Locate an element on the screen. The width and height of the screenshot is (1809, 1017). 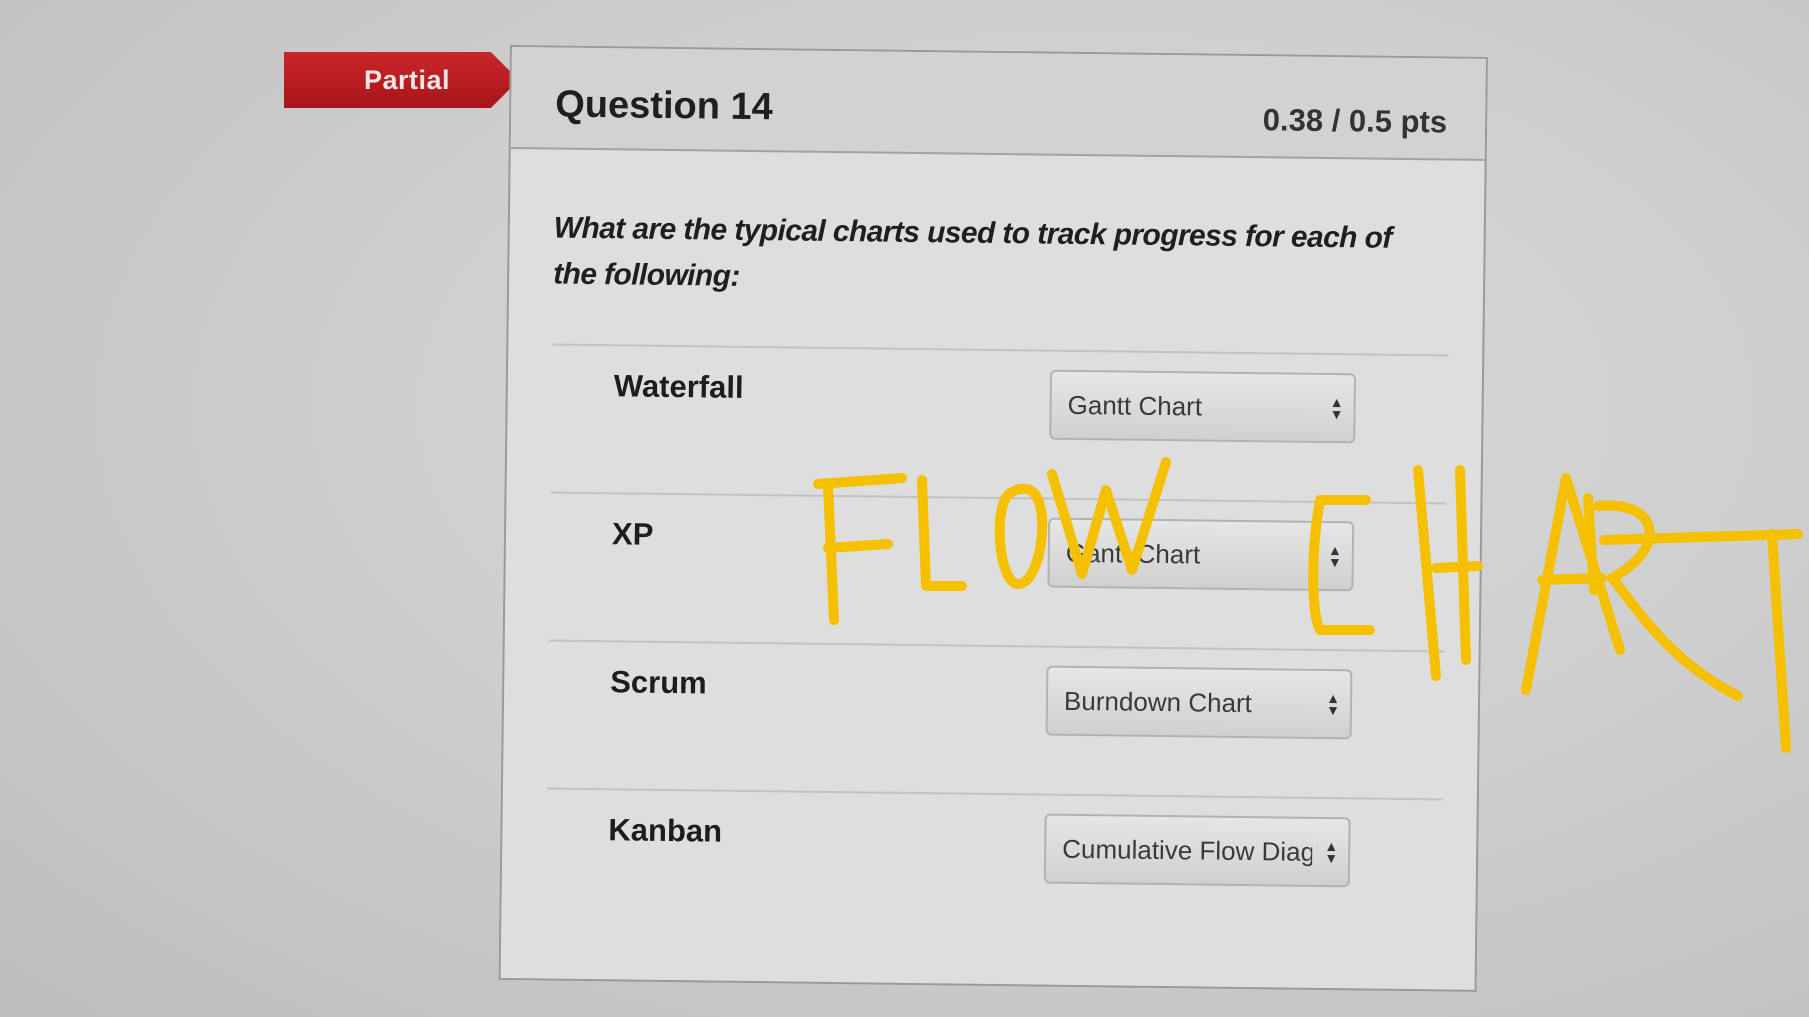
question-points: 0.38 / 0.5 pts is located at coordinates (1355, 121).